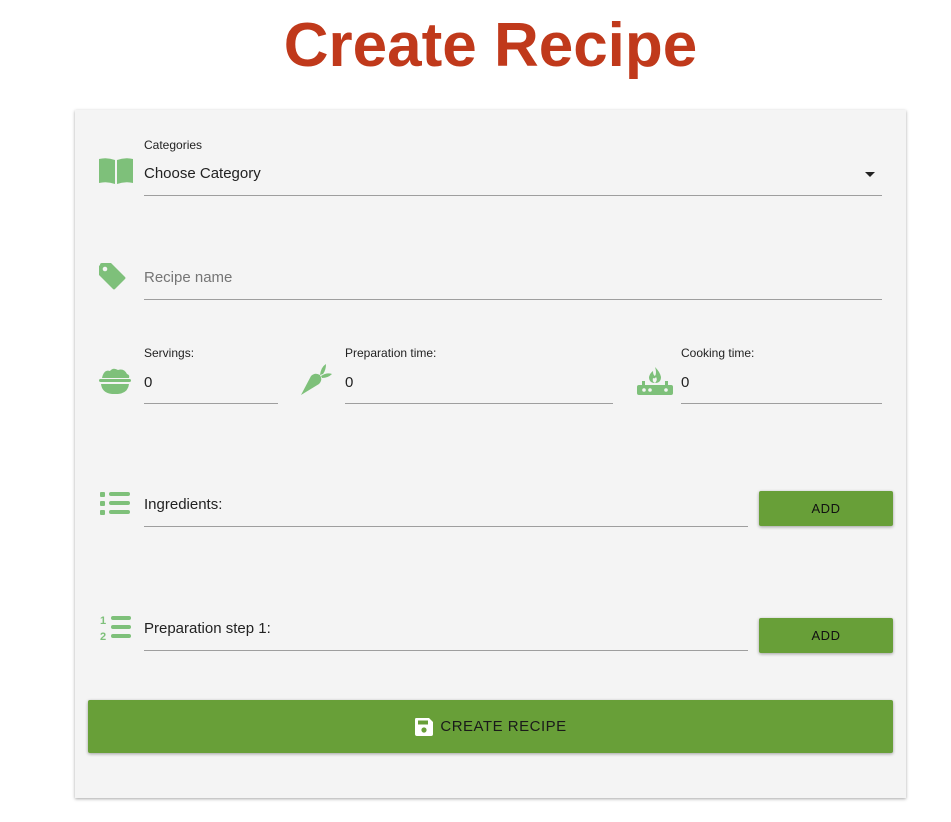 This screenshot has height=822, width=951. What do you see at coordinates (173, 145) in the screenshot?
I see `categories-label: Categories` at bounding box center [173, 145].